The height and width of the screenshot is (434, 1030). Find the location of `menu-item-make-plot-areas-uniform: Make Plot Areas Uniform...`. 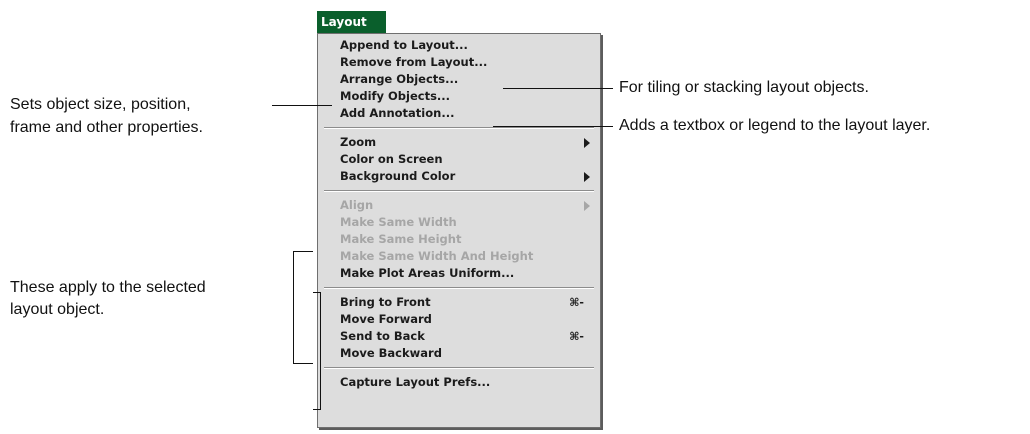

menu-item-make-plot-areas-uniform: Make Plot Areas Uniform... is located at coordinates (465, 273).